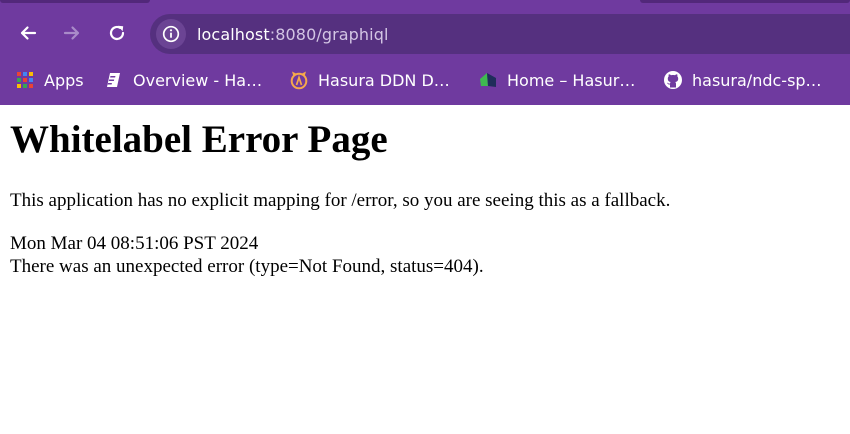  What do you see at coordinates (233, 34) in the screenshot?
I see `url-host: localhost` at bounding box center [233, 34].